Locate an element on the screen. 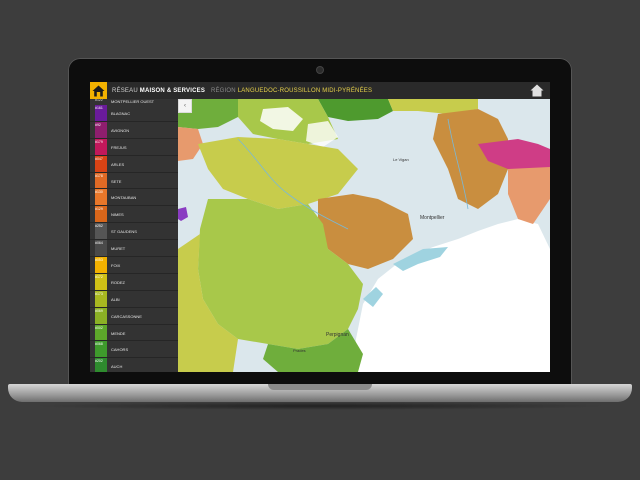  laptop-shadow is located at coordinates (320, 406).